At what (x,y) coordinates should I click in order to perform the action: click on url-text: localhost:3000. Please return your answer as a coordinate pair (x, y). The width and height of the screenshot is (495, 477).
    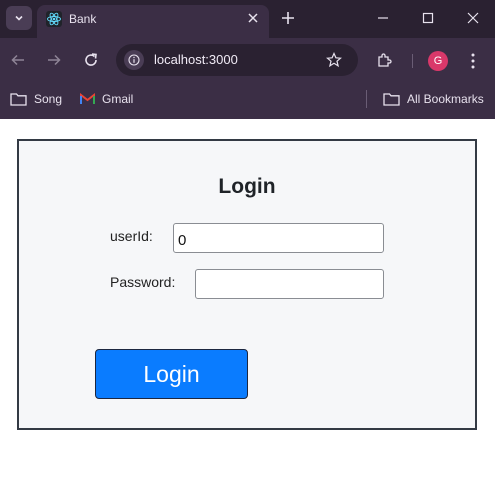
    Looking at the image, I should click on (196, 59).